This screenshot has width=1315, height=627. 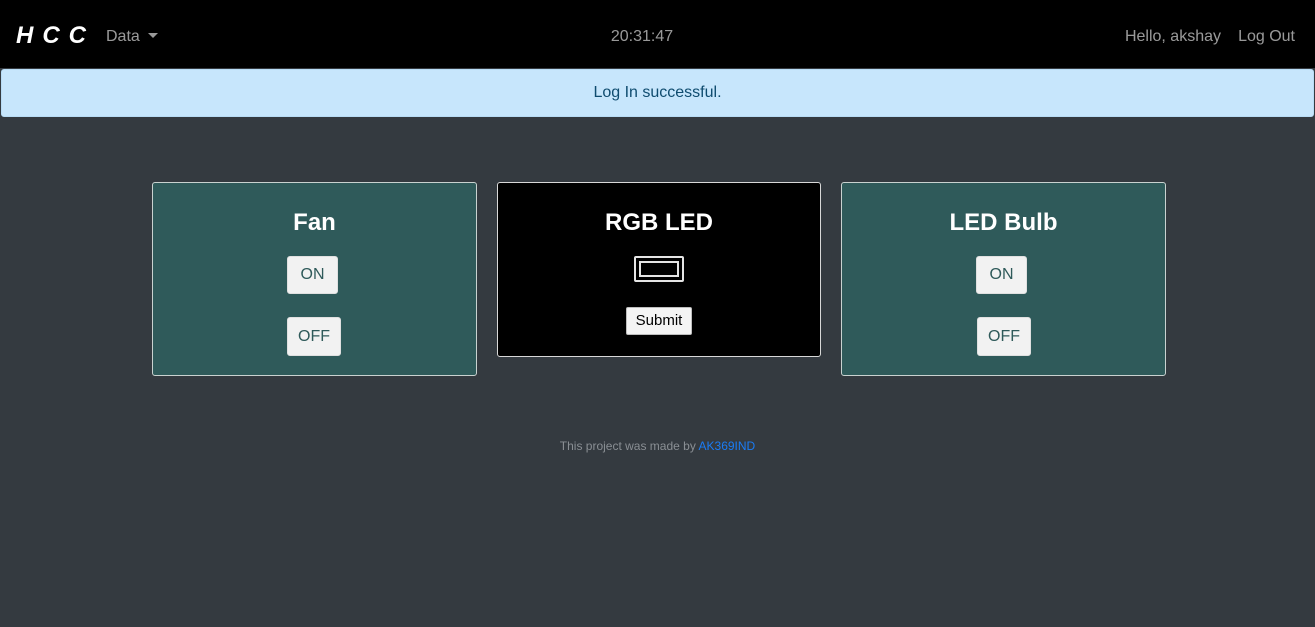 I want to click on logout-link: Log Out, so click(x=1266, y=37).